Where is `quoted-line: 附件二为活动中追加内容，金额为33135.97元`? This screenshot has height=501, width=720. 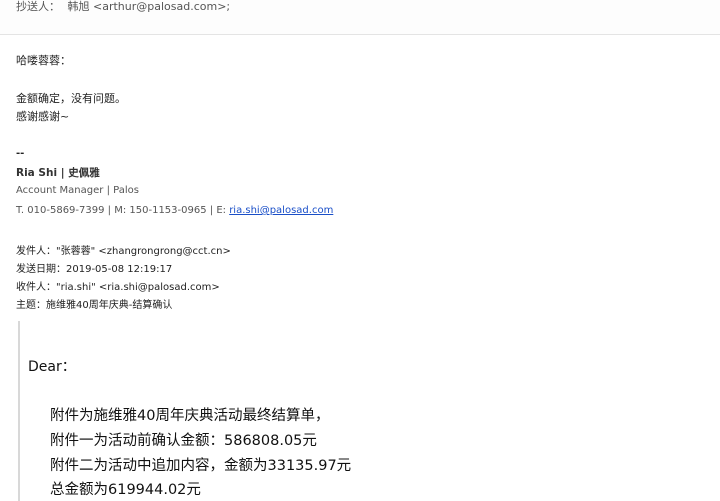
quoted-line: 附件二为活动中追加内容，金额为33135.97元 is located at coordinates (201, 466).